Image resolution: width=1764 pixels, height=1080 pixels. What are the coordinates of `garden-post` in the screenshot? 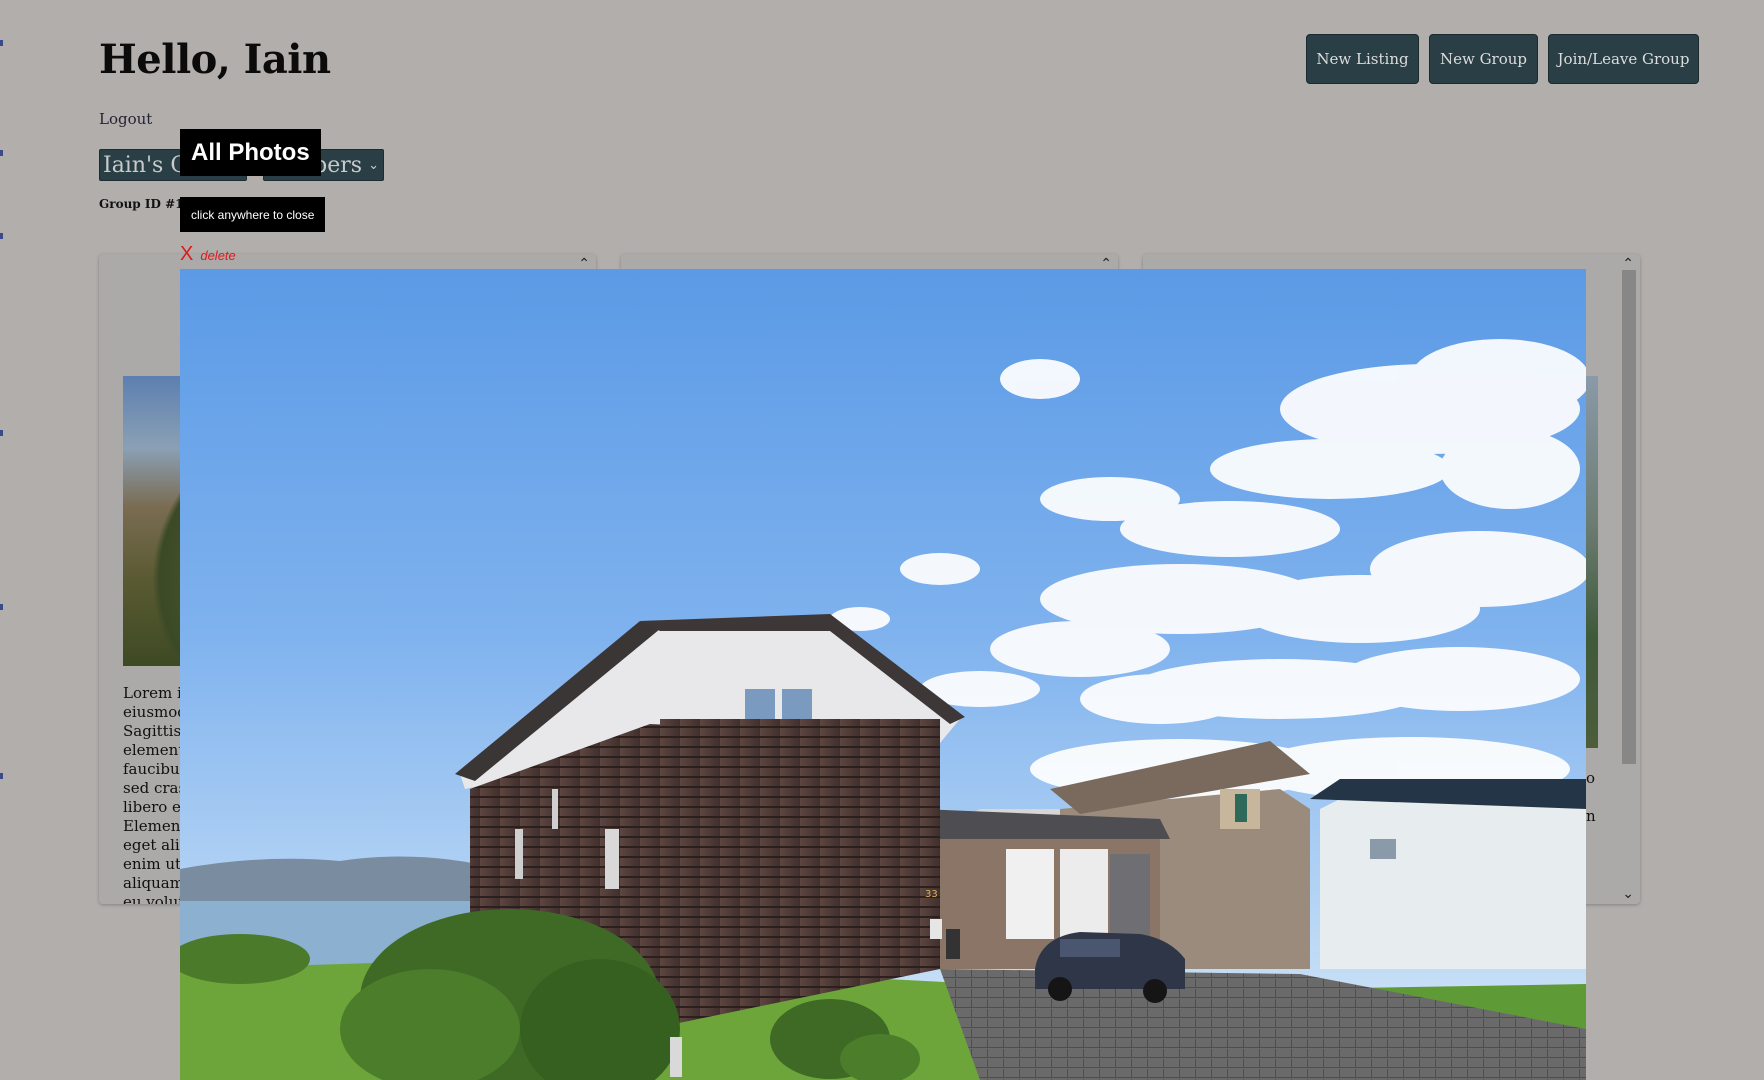 It's located at (676, 1057).